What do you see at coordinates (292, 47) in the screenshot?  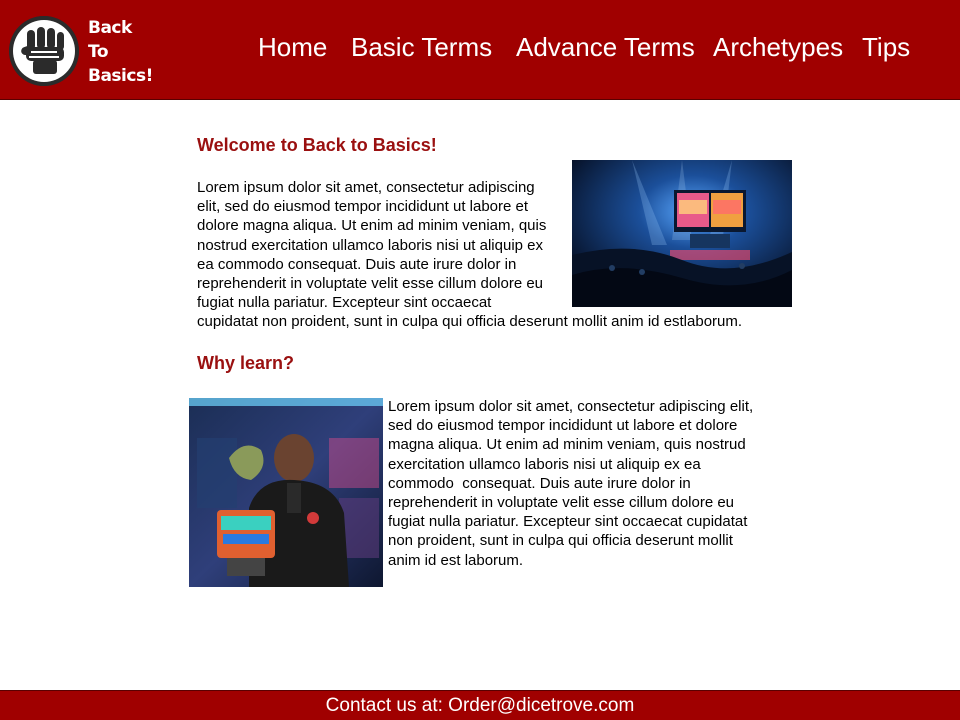 I see `nav-home: Home` at bounding box center [292, 47].